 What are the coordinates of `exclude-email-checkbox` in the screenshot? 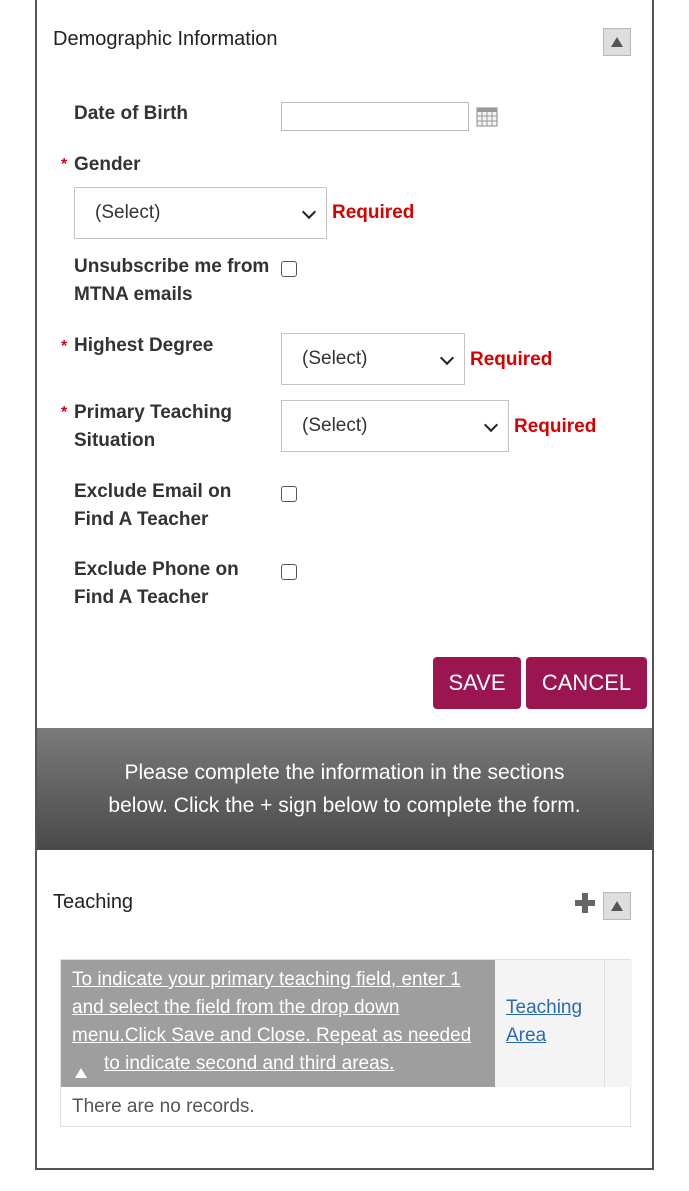 It's located at (289, 494).